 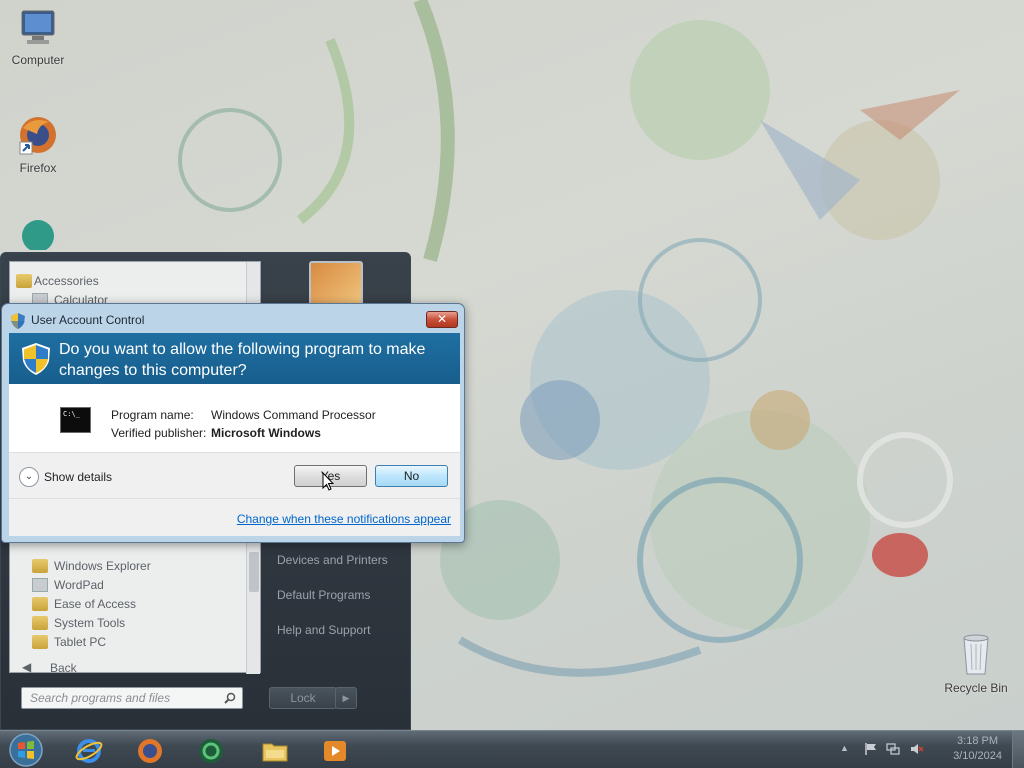 I want to click on wordpad-icon, so click(x=40, y=585).